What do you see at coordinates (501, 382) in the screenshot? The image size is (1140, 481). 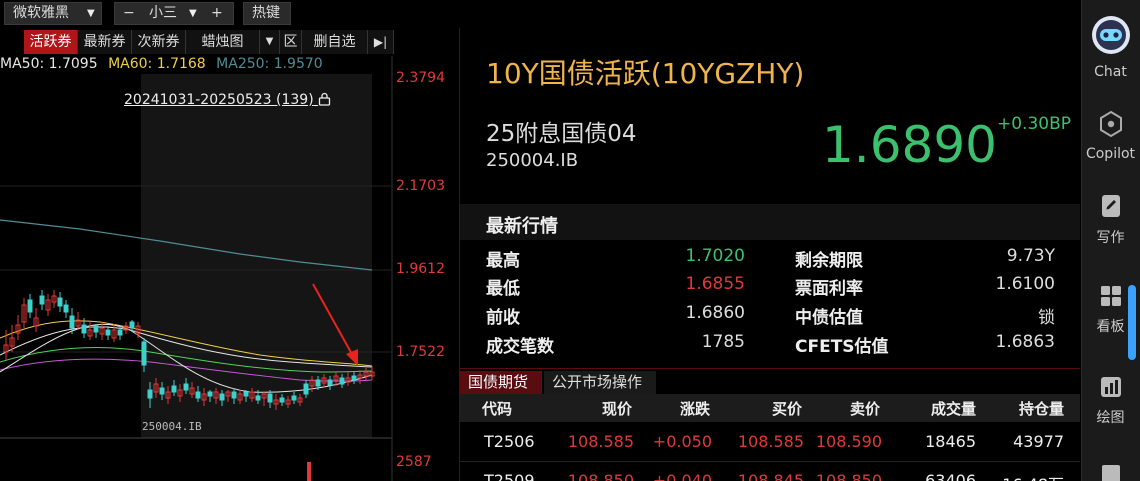 I see `tab-treasury-futures: 国债期货` at bounding box center [501, 382].